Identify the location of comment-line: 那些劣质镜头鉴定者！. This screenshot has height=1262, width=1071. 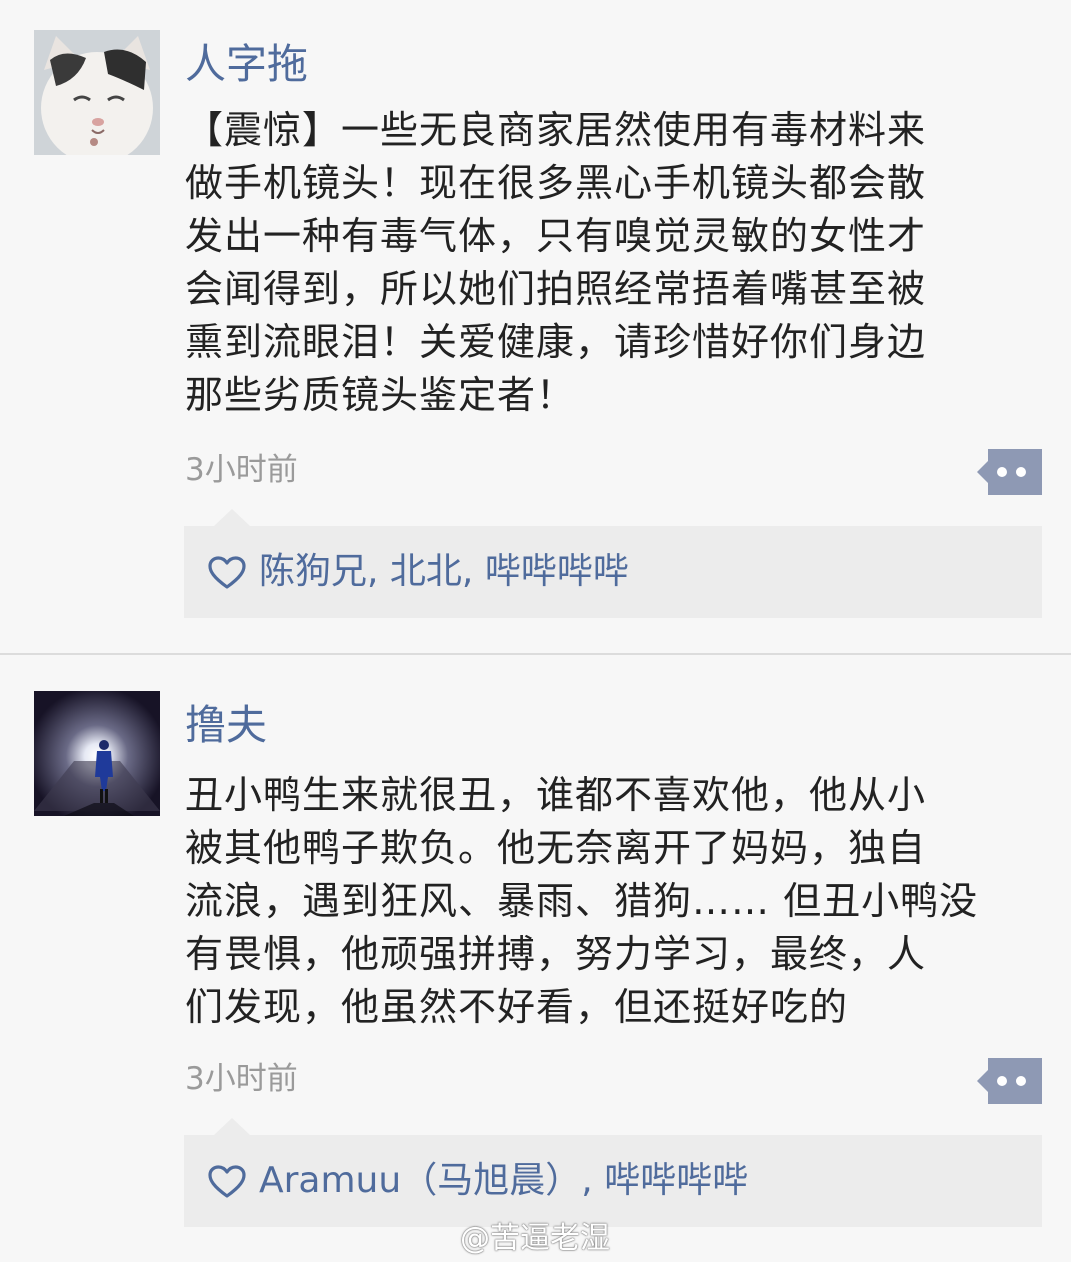
(380, 395).